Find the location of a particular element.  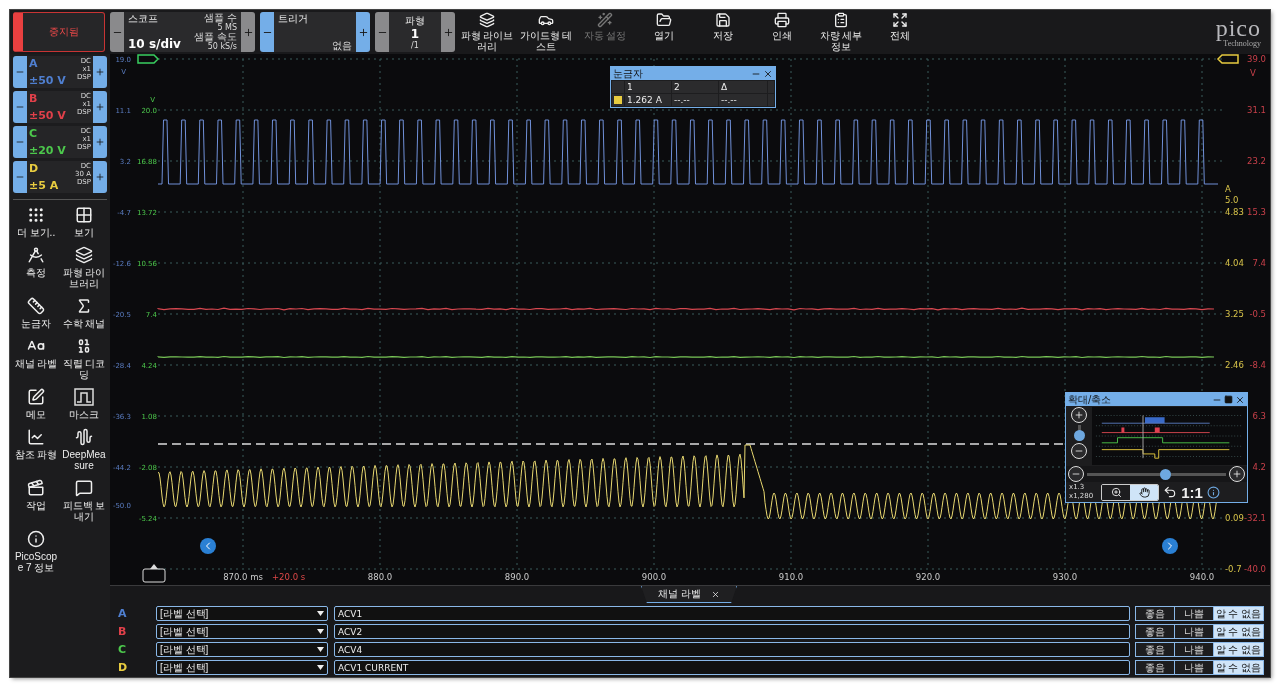

label-field: ACV4 is located at coordinates (732, 649).